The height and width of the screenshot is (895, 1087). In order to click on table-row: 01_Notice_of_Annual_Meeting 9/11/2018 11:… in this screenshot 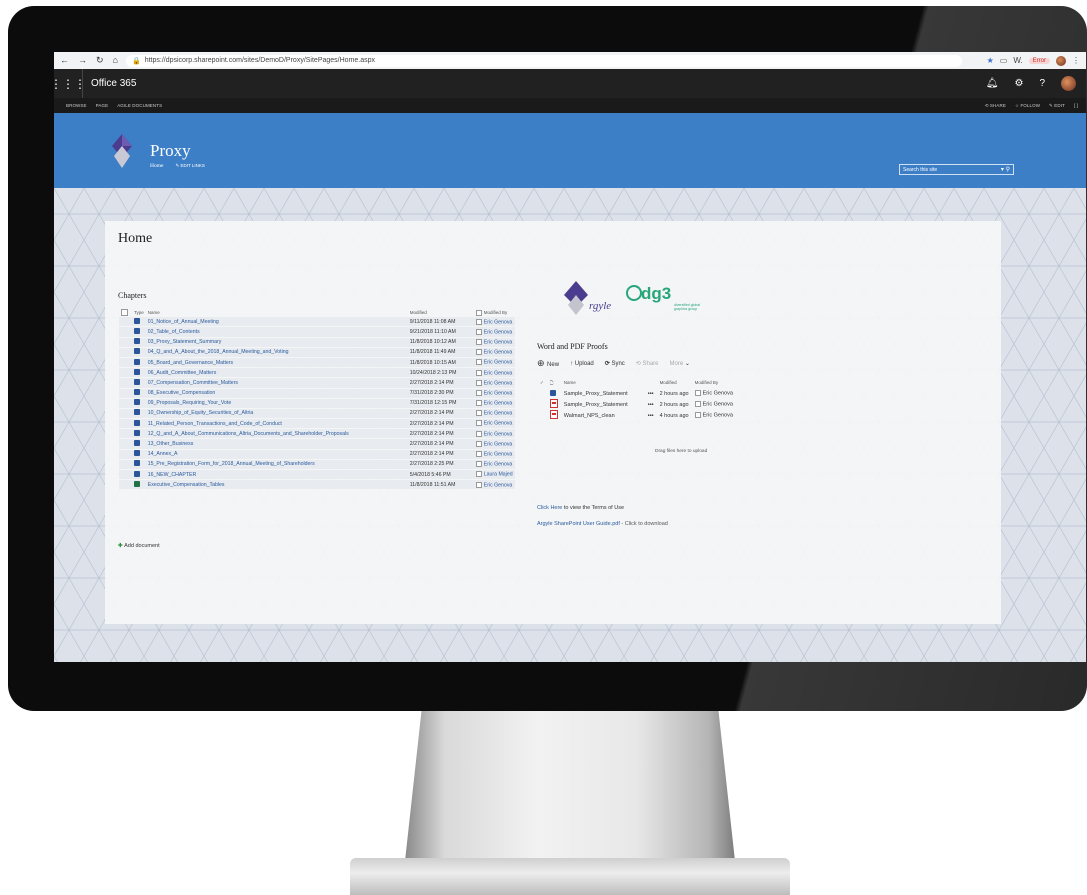, I will do `click(317, 322)`.